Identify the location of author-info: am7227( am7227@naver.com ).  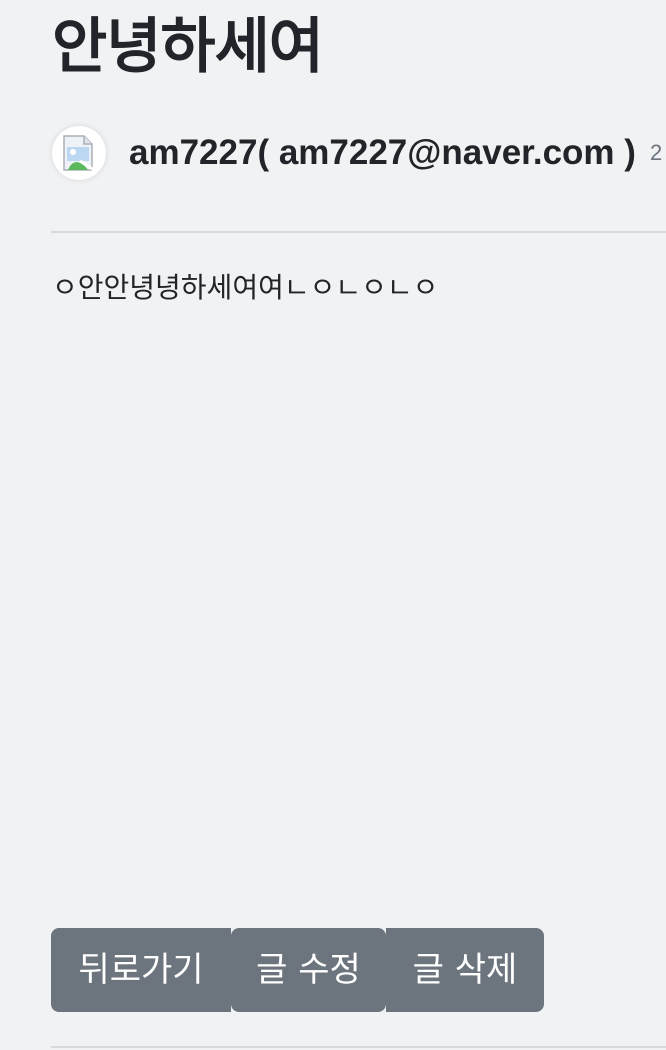
(382, 152).